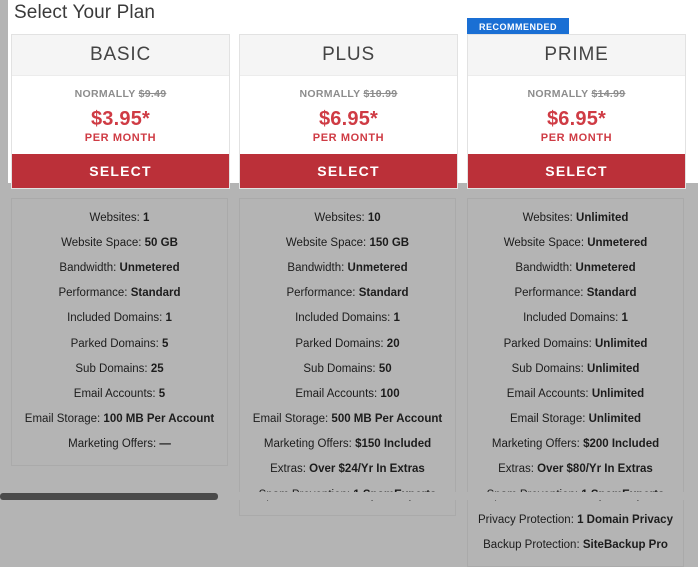 The width and height of the screenshot is (698, 567). I want to click on feature-row: Marketing Offers: $200 Included, so click(575, 444).